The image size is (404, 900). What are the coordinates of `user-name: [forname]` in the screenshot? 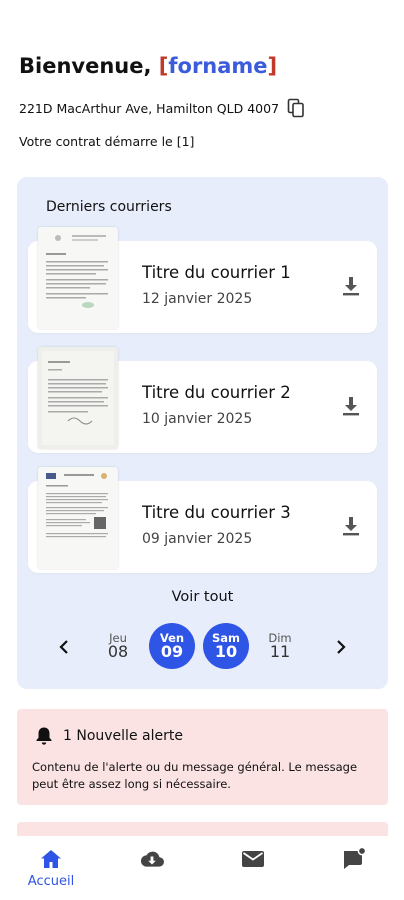 It's located at (218, 66).